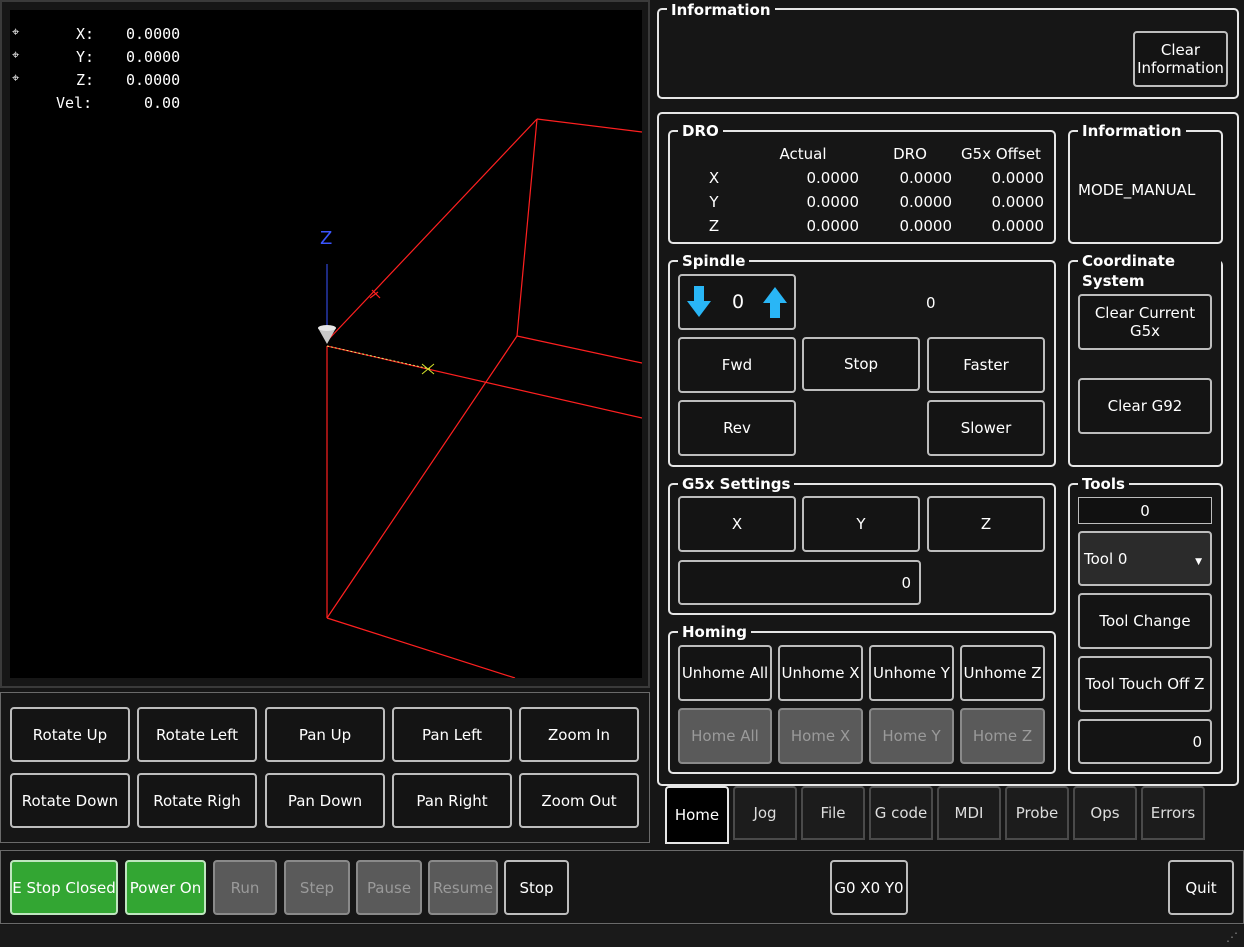 The image size is (1244, 947). I want to click on dro-title: DRO, so click(700, 131).